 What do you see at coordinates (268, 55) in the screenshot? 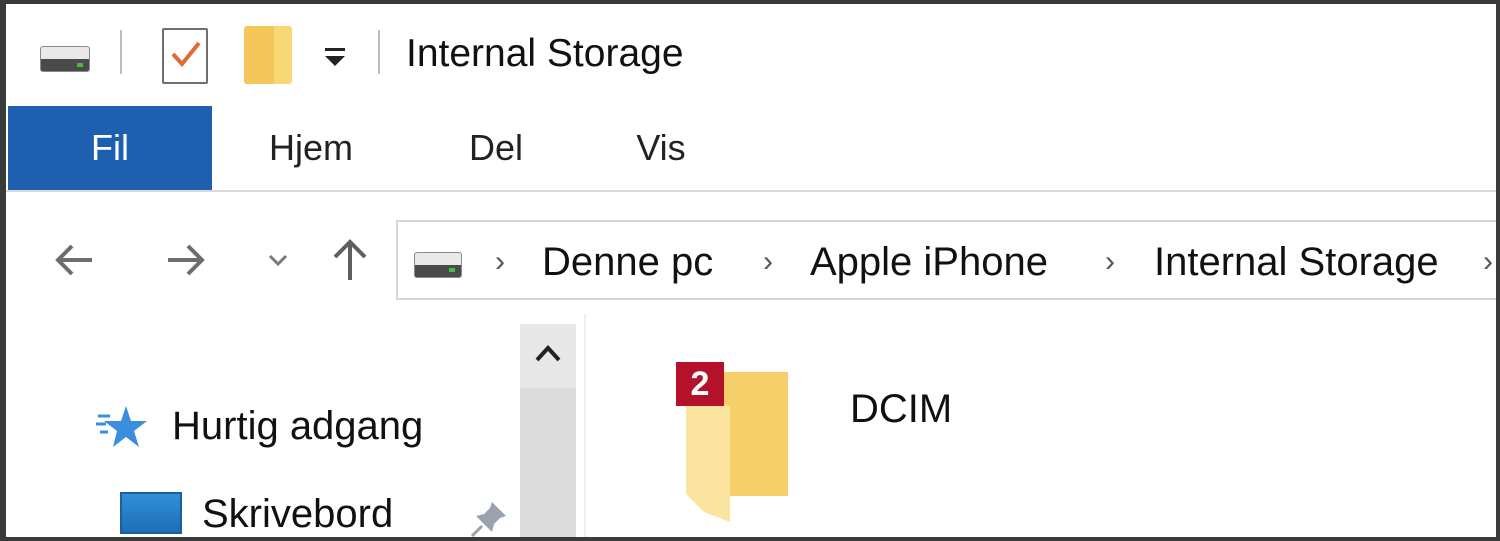
I see `new-folder-icon` at bounding box center [268, 55].